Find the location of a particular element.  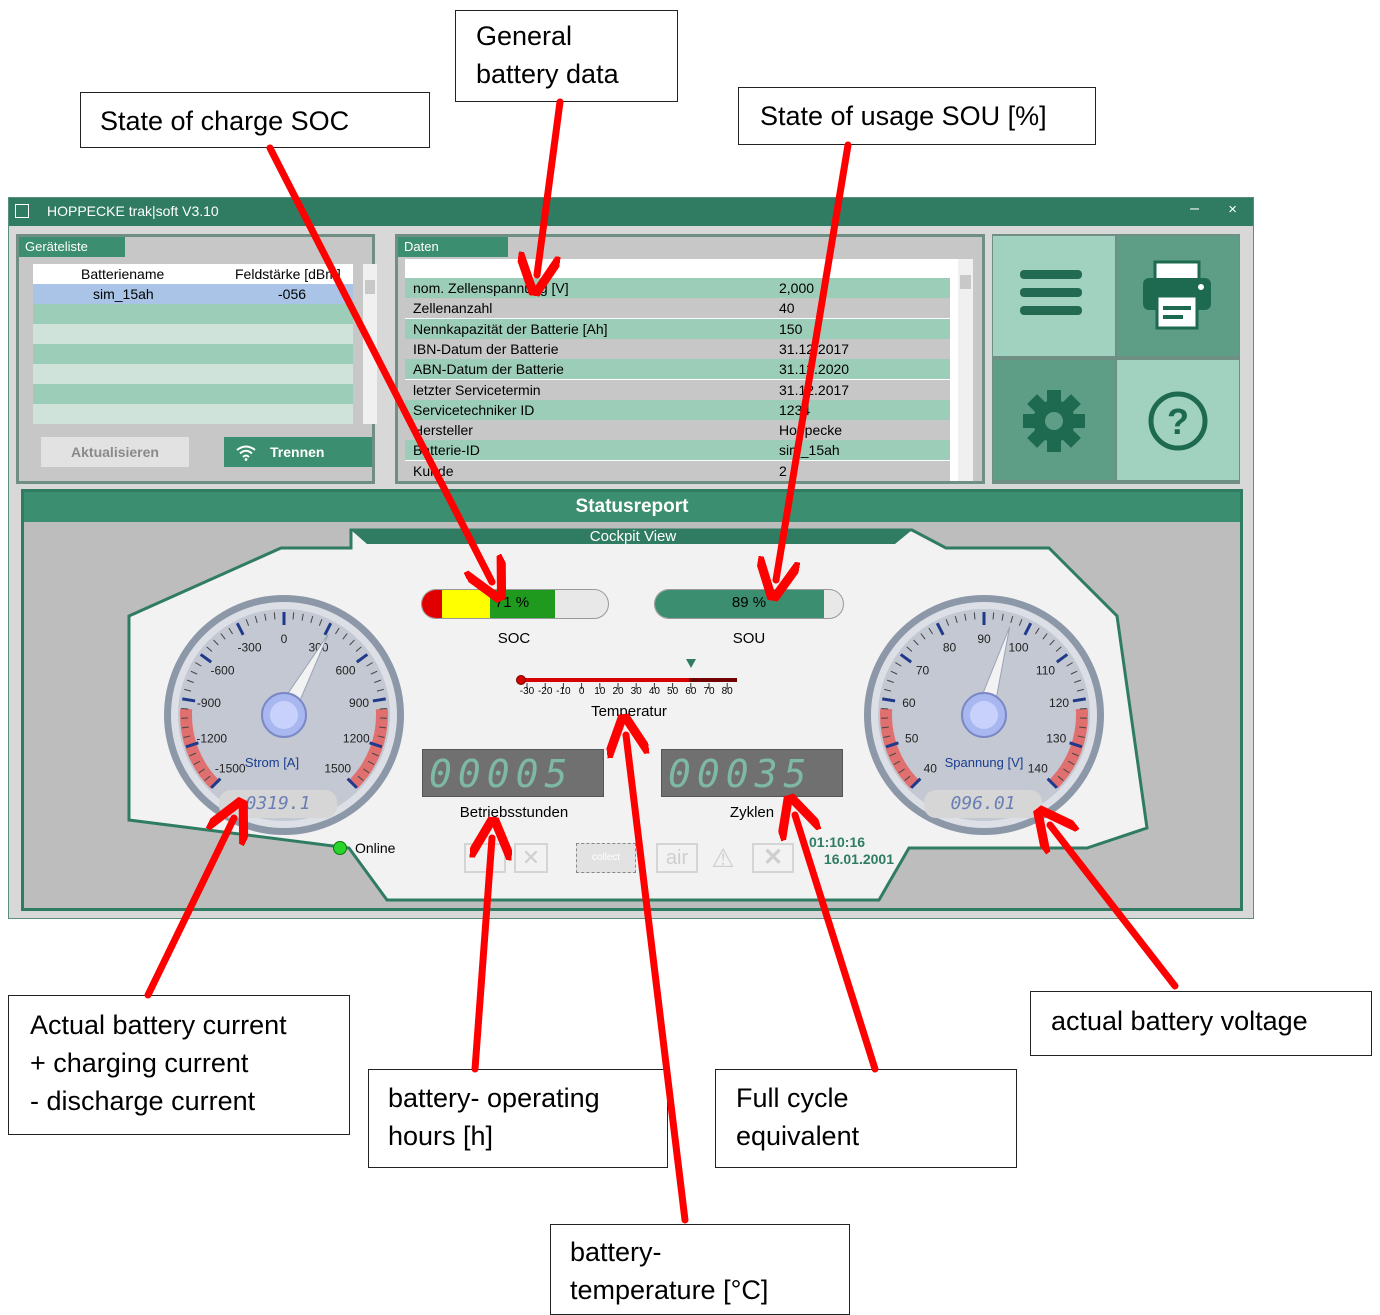

arrow-sou is located at coordinates (814, 360).